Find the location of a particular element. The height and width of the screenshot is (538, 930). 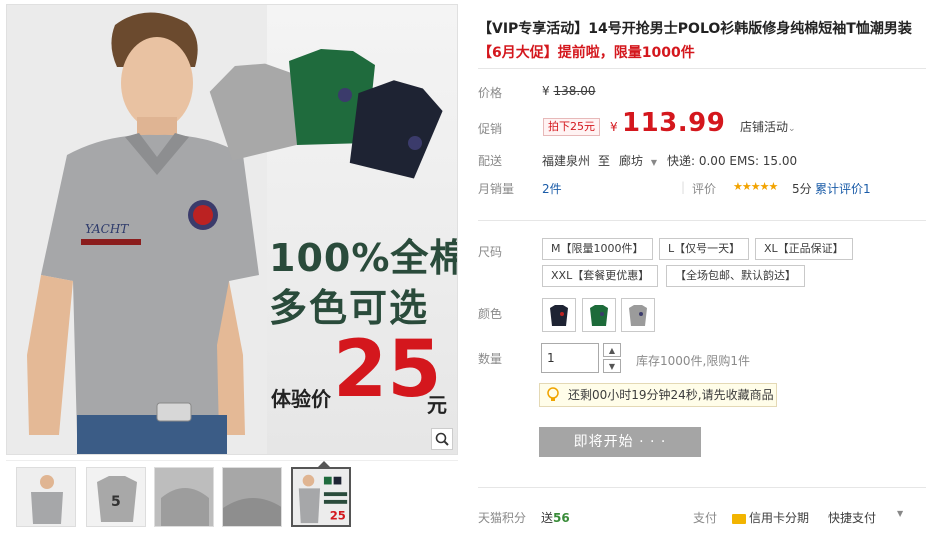

monthly-sales-label: 月销量 is located at coordinates (496, 189).